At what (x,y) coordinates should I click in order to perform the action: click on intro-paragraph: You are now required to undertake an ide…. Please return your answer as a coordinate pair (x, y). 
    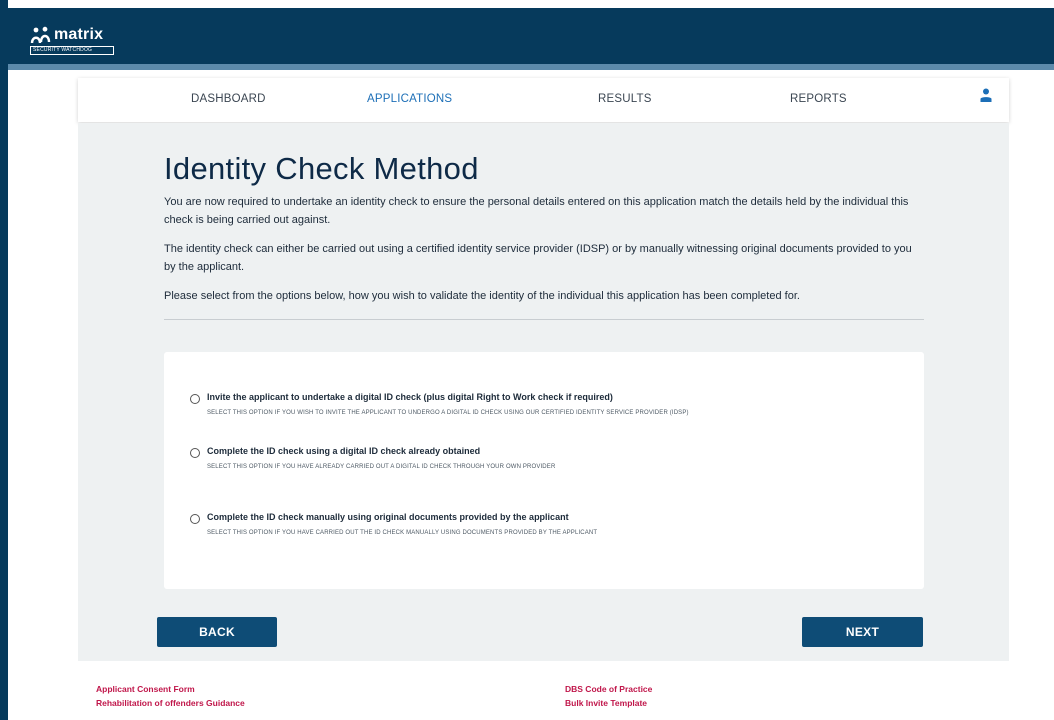
    Looking at the image, I should click on (536, 211).